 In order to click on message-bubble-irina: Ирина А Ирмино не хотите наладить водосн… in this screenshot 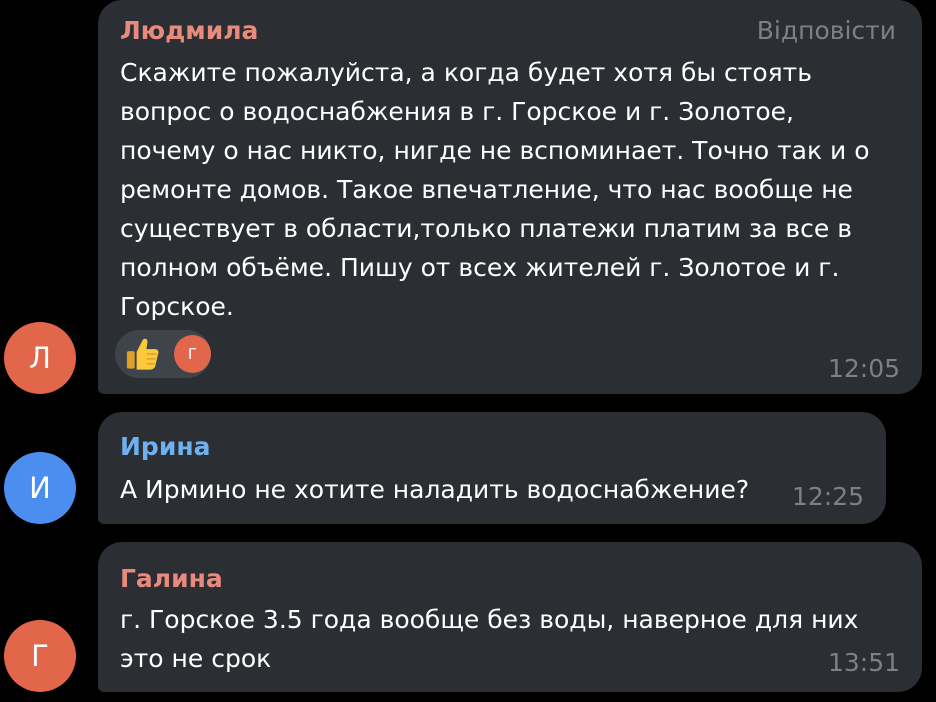, I will do `click(492, 468)`.